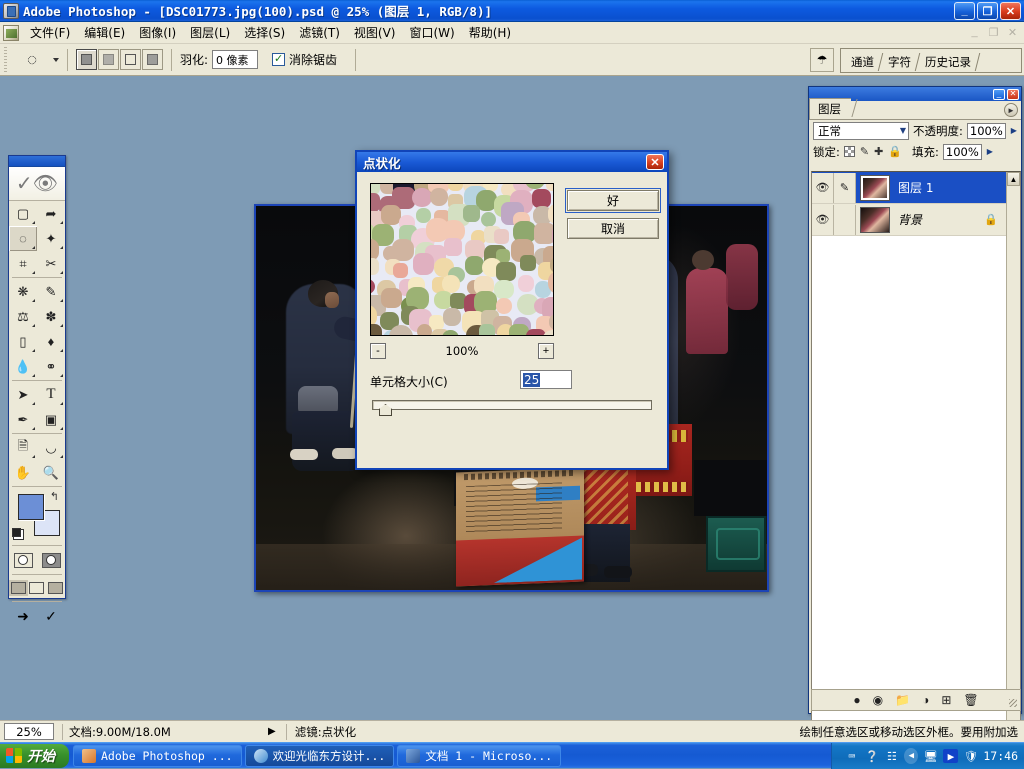  I want to click on menu-edit: 编辑(E), so click(104, 32).